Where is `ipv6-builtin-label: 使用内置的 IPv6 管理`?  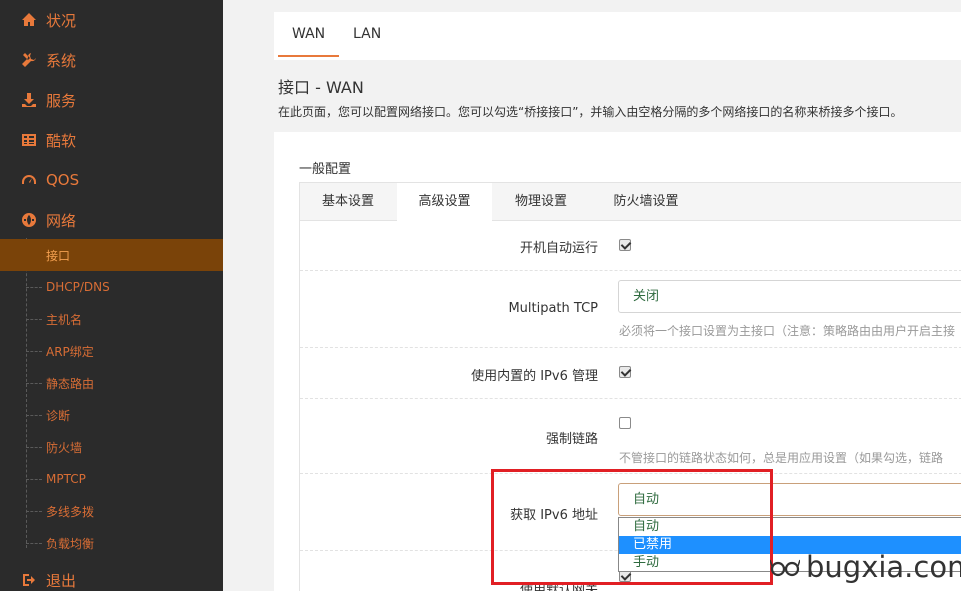 ipv6-builtin-label: 使用内置的 IPv6 管理 is located at coordinates (534, 376).